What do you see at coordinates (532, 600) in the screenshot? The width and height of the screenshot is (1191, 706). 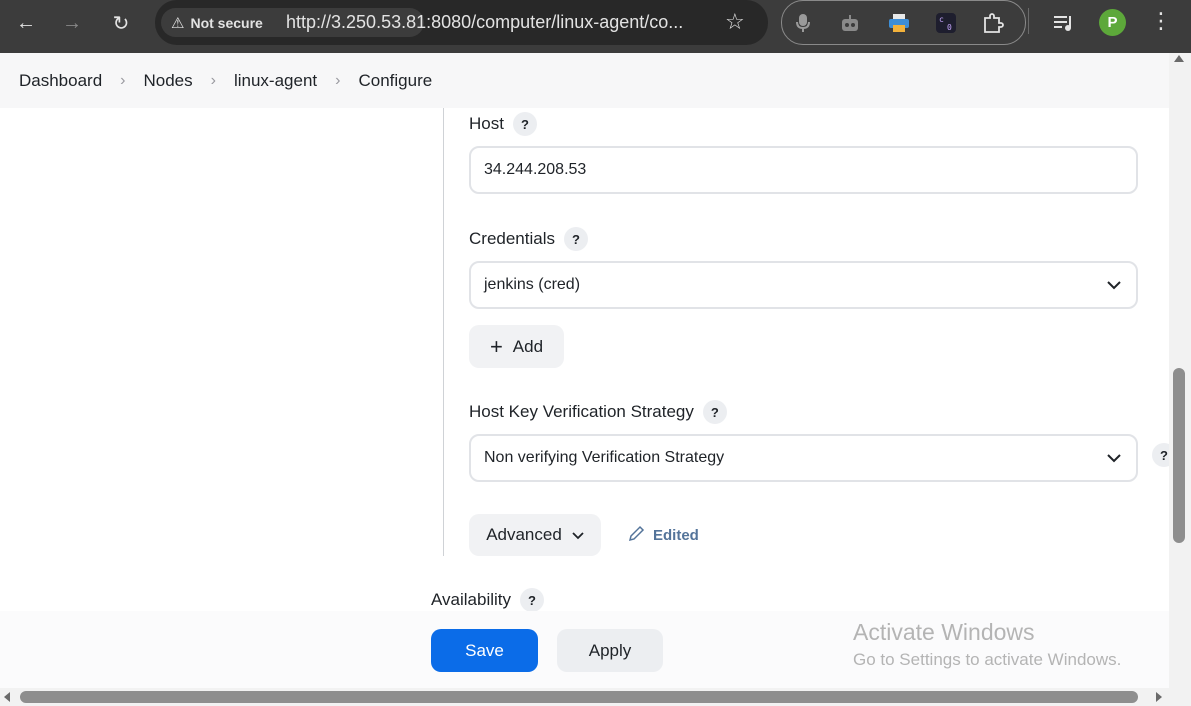 I see `availability-help-button: ?` at bounding box center [532, 600].